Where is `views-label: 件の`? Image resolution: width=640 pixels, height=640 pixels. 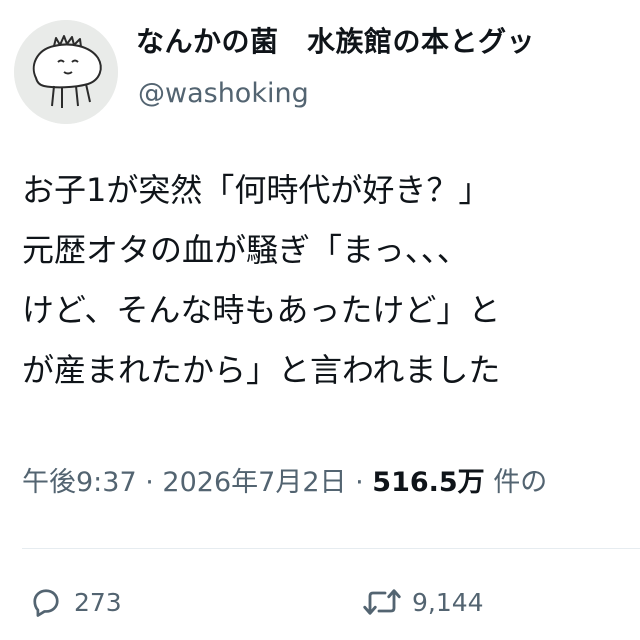
views-label: 件の is located at coordinates (520, 482).